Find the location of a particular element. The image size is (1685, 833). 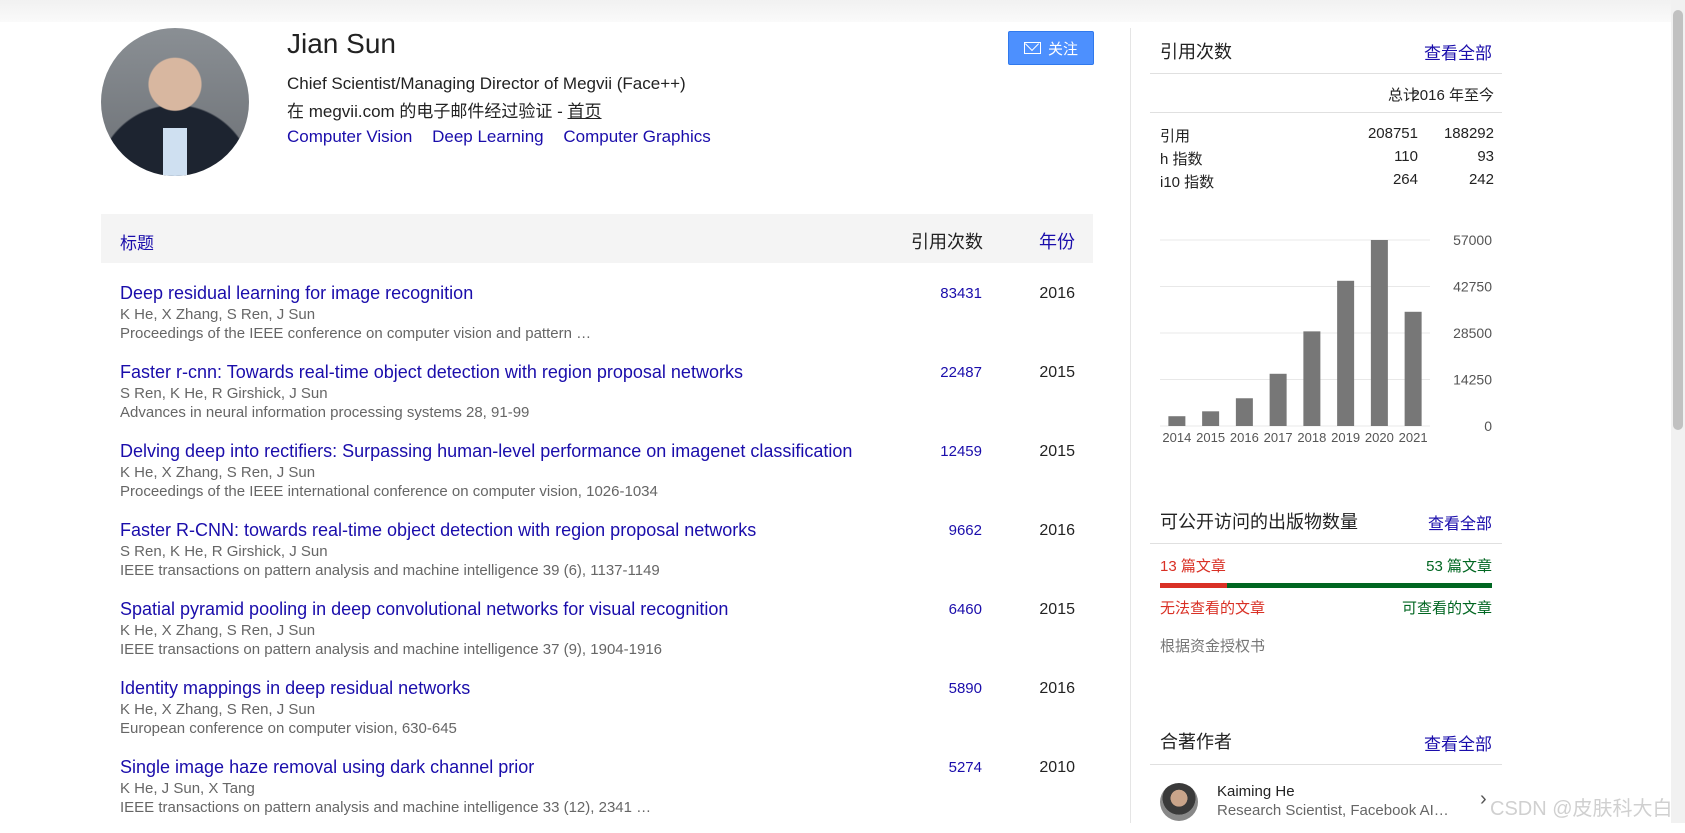

sort-by-title: 标题 is located at coordinates (137, 241).